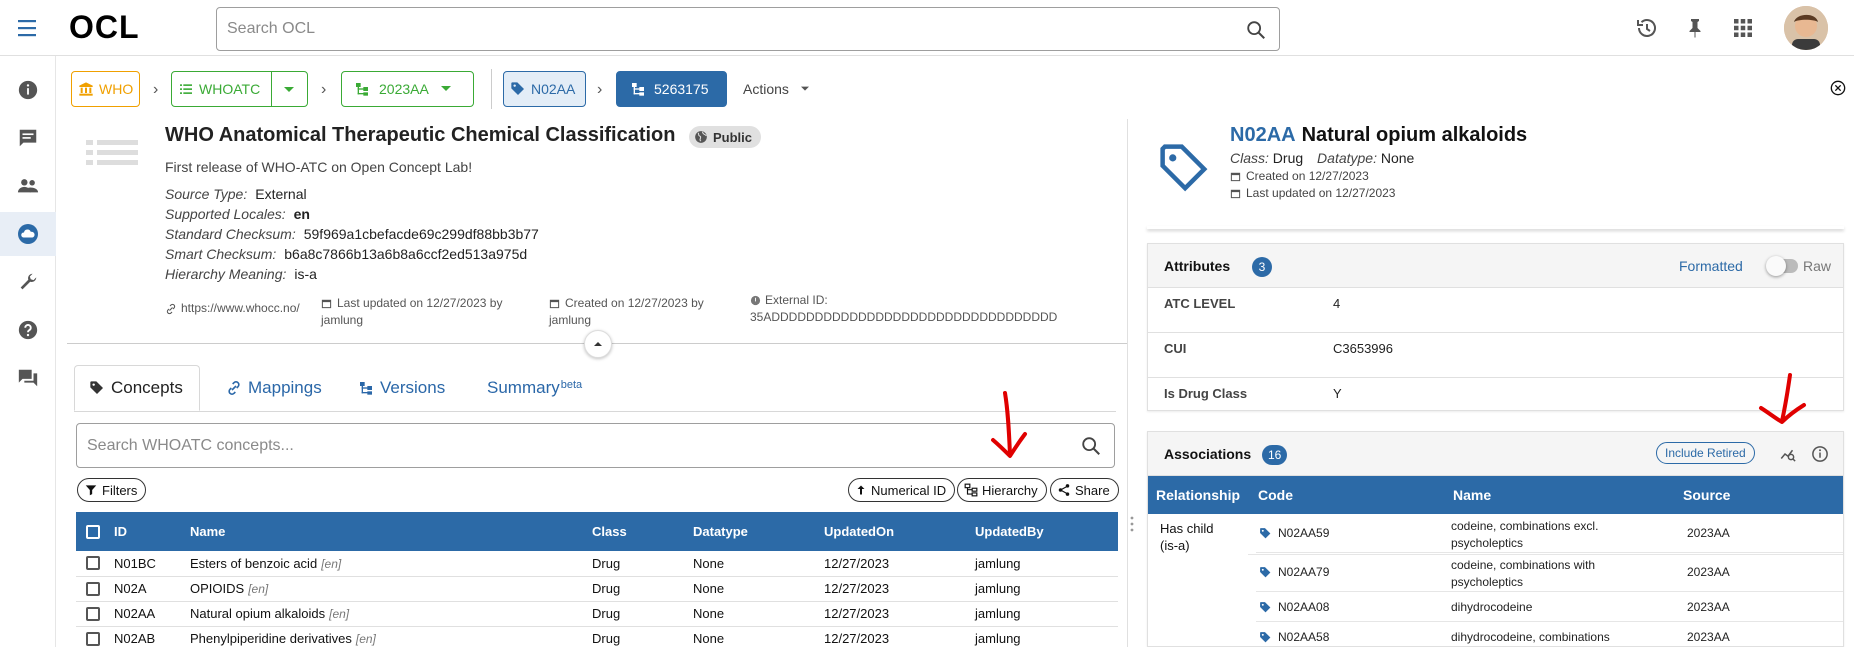  What do you see at coordinates (1066, 490) in the screenshot?
I see `share-icon` at bounding box center [1066, 490].